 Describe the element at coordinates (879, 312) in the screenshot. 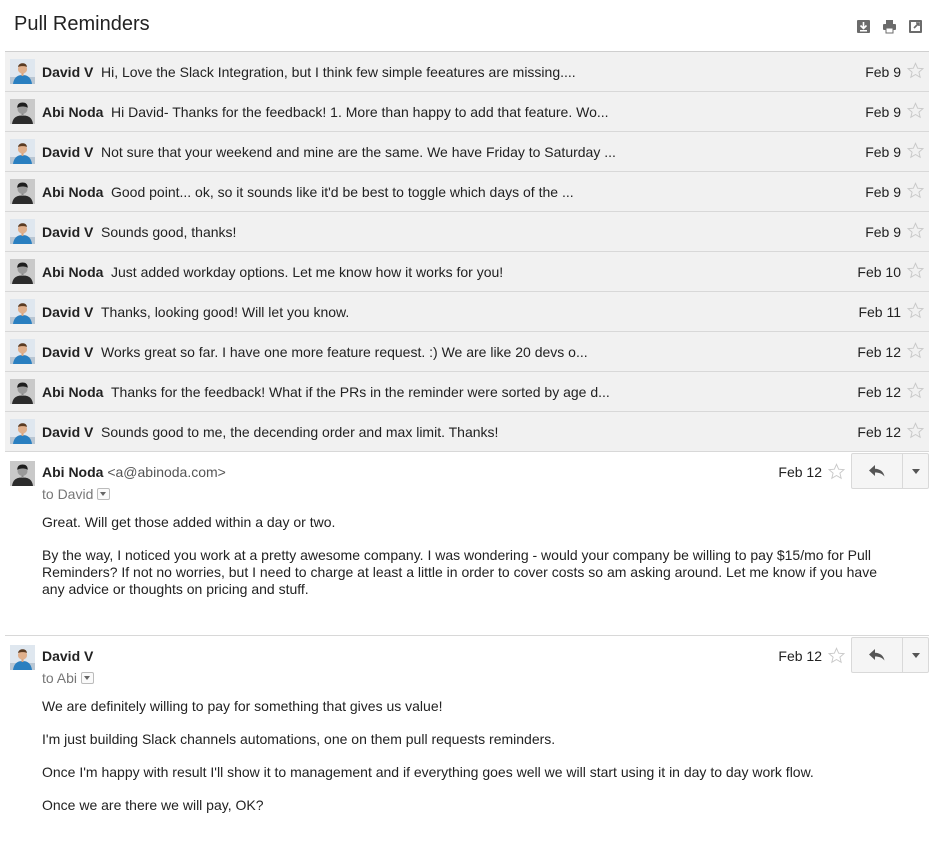

I see `message-date: Feb 11` at that location.